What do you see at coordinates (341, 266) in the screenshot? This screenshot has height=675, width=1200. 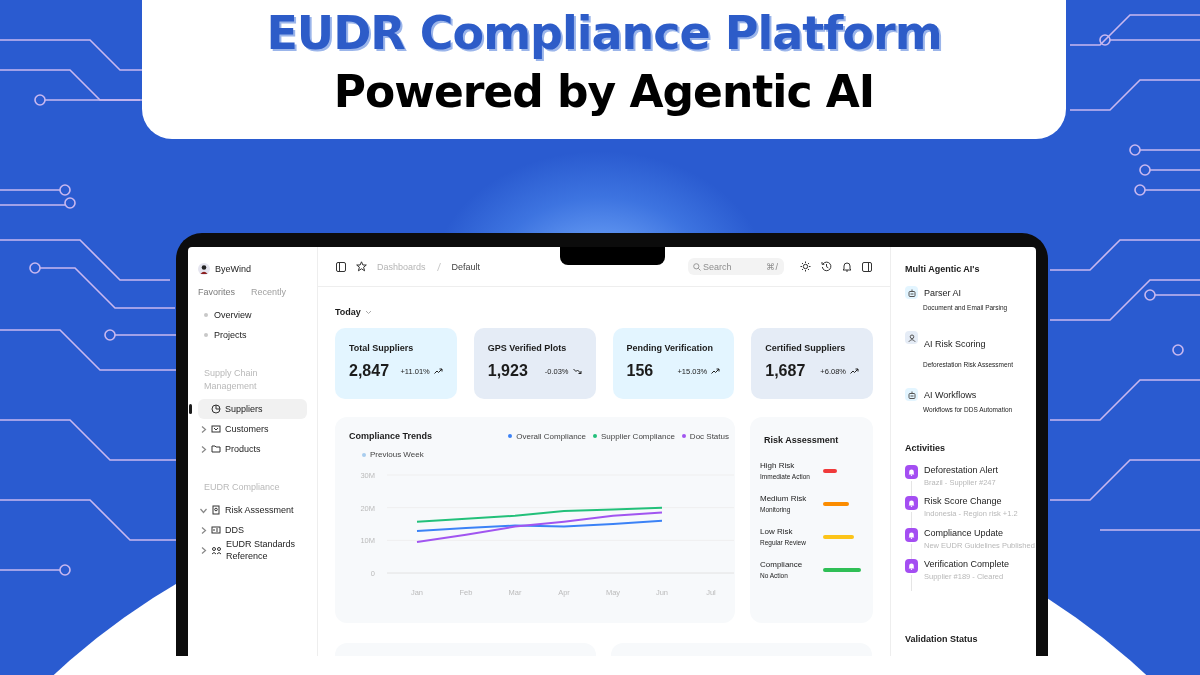 I see `sidebar-toggle-icon` at bounding box center [341, 266].